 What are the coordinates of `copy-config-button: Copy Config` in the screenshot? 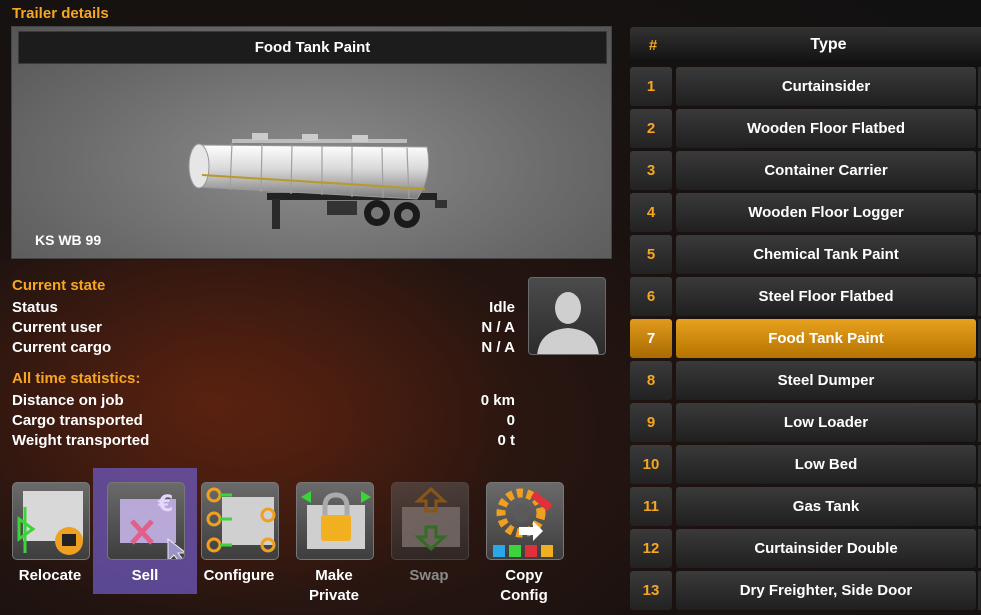 It's located at (524, 536).